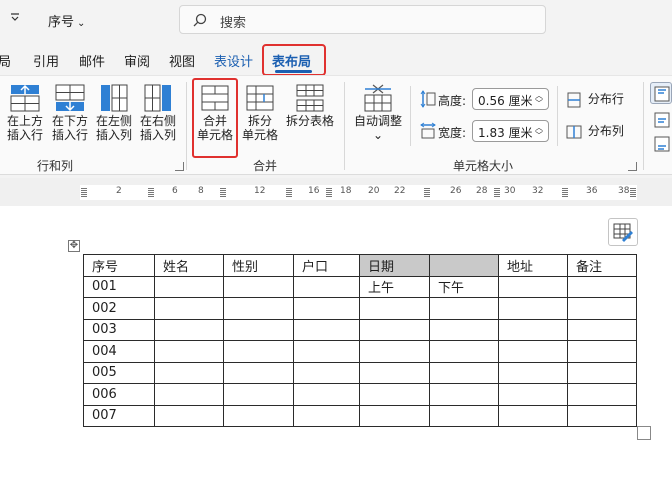 Image resolution: width=672 pixels, height=482 pixels. Describe the element at coordinates (158, 112) in the screenshot. I see `insert-column-right-button: 在右侧 插入列` at that location.